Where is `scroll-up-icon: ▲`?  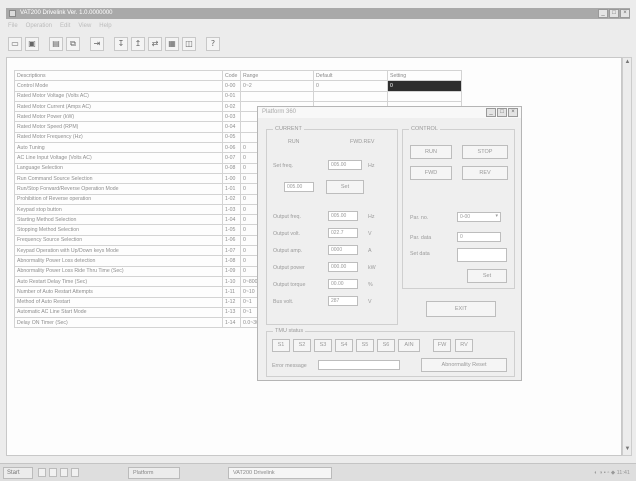 scroll-up-icon: ▲ is located at coordinates (627, 63).